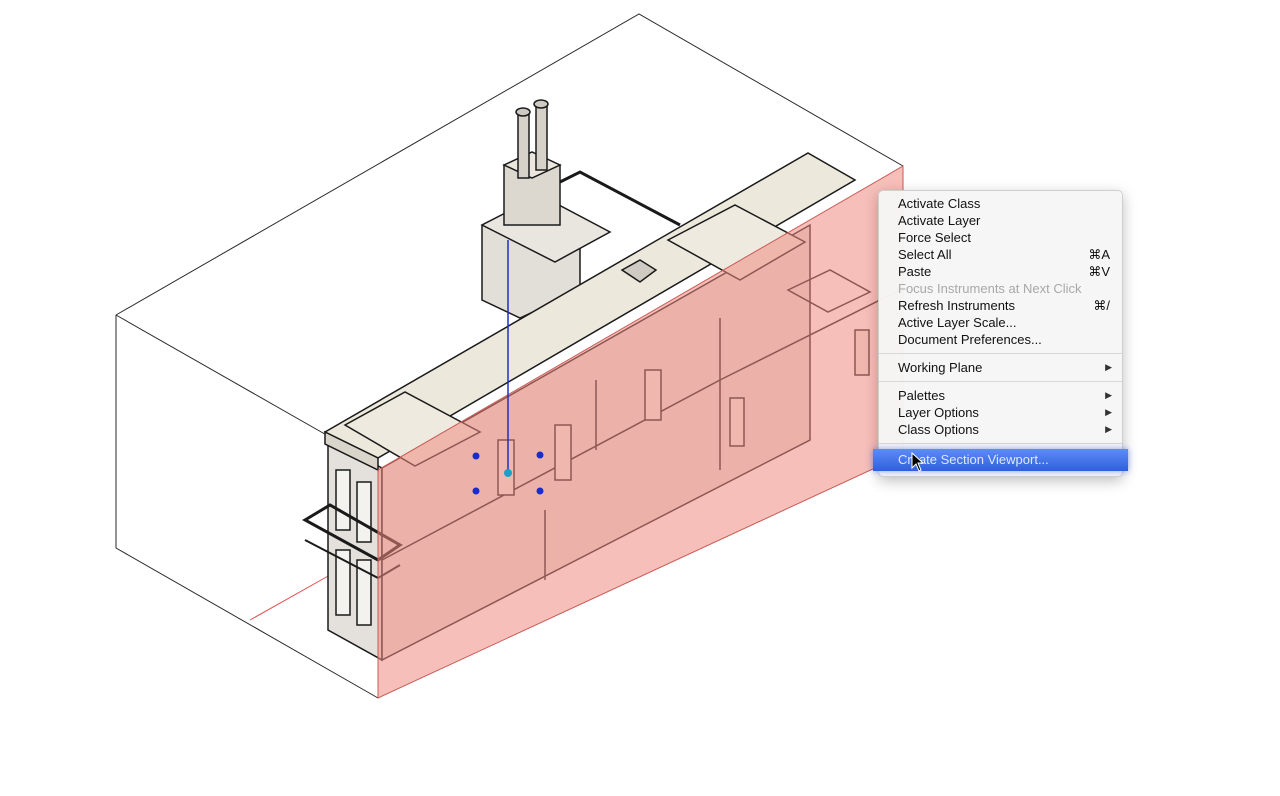 This screenshot has width=1280, height=796. I want to click on menu-item-label: Activate Layer, so click(939, 220).